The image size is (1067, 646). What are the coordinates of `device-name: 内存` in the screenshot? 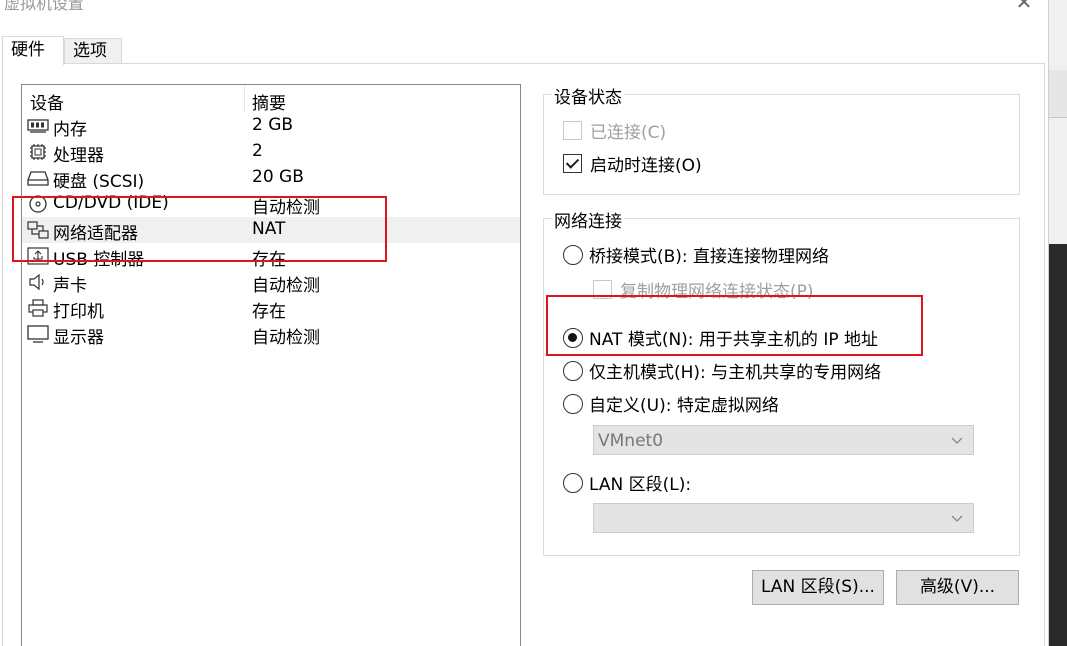 It's located at (70, 130).